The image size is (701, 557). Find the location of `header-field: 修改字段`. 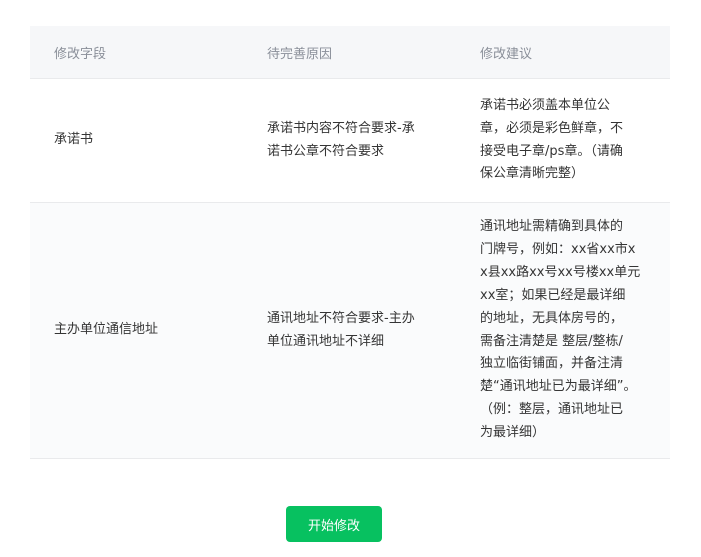

header-field: 修改字段 is located at coordinates (80, 54).